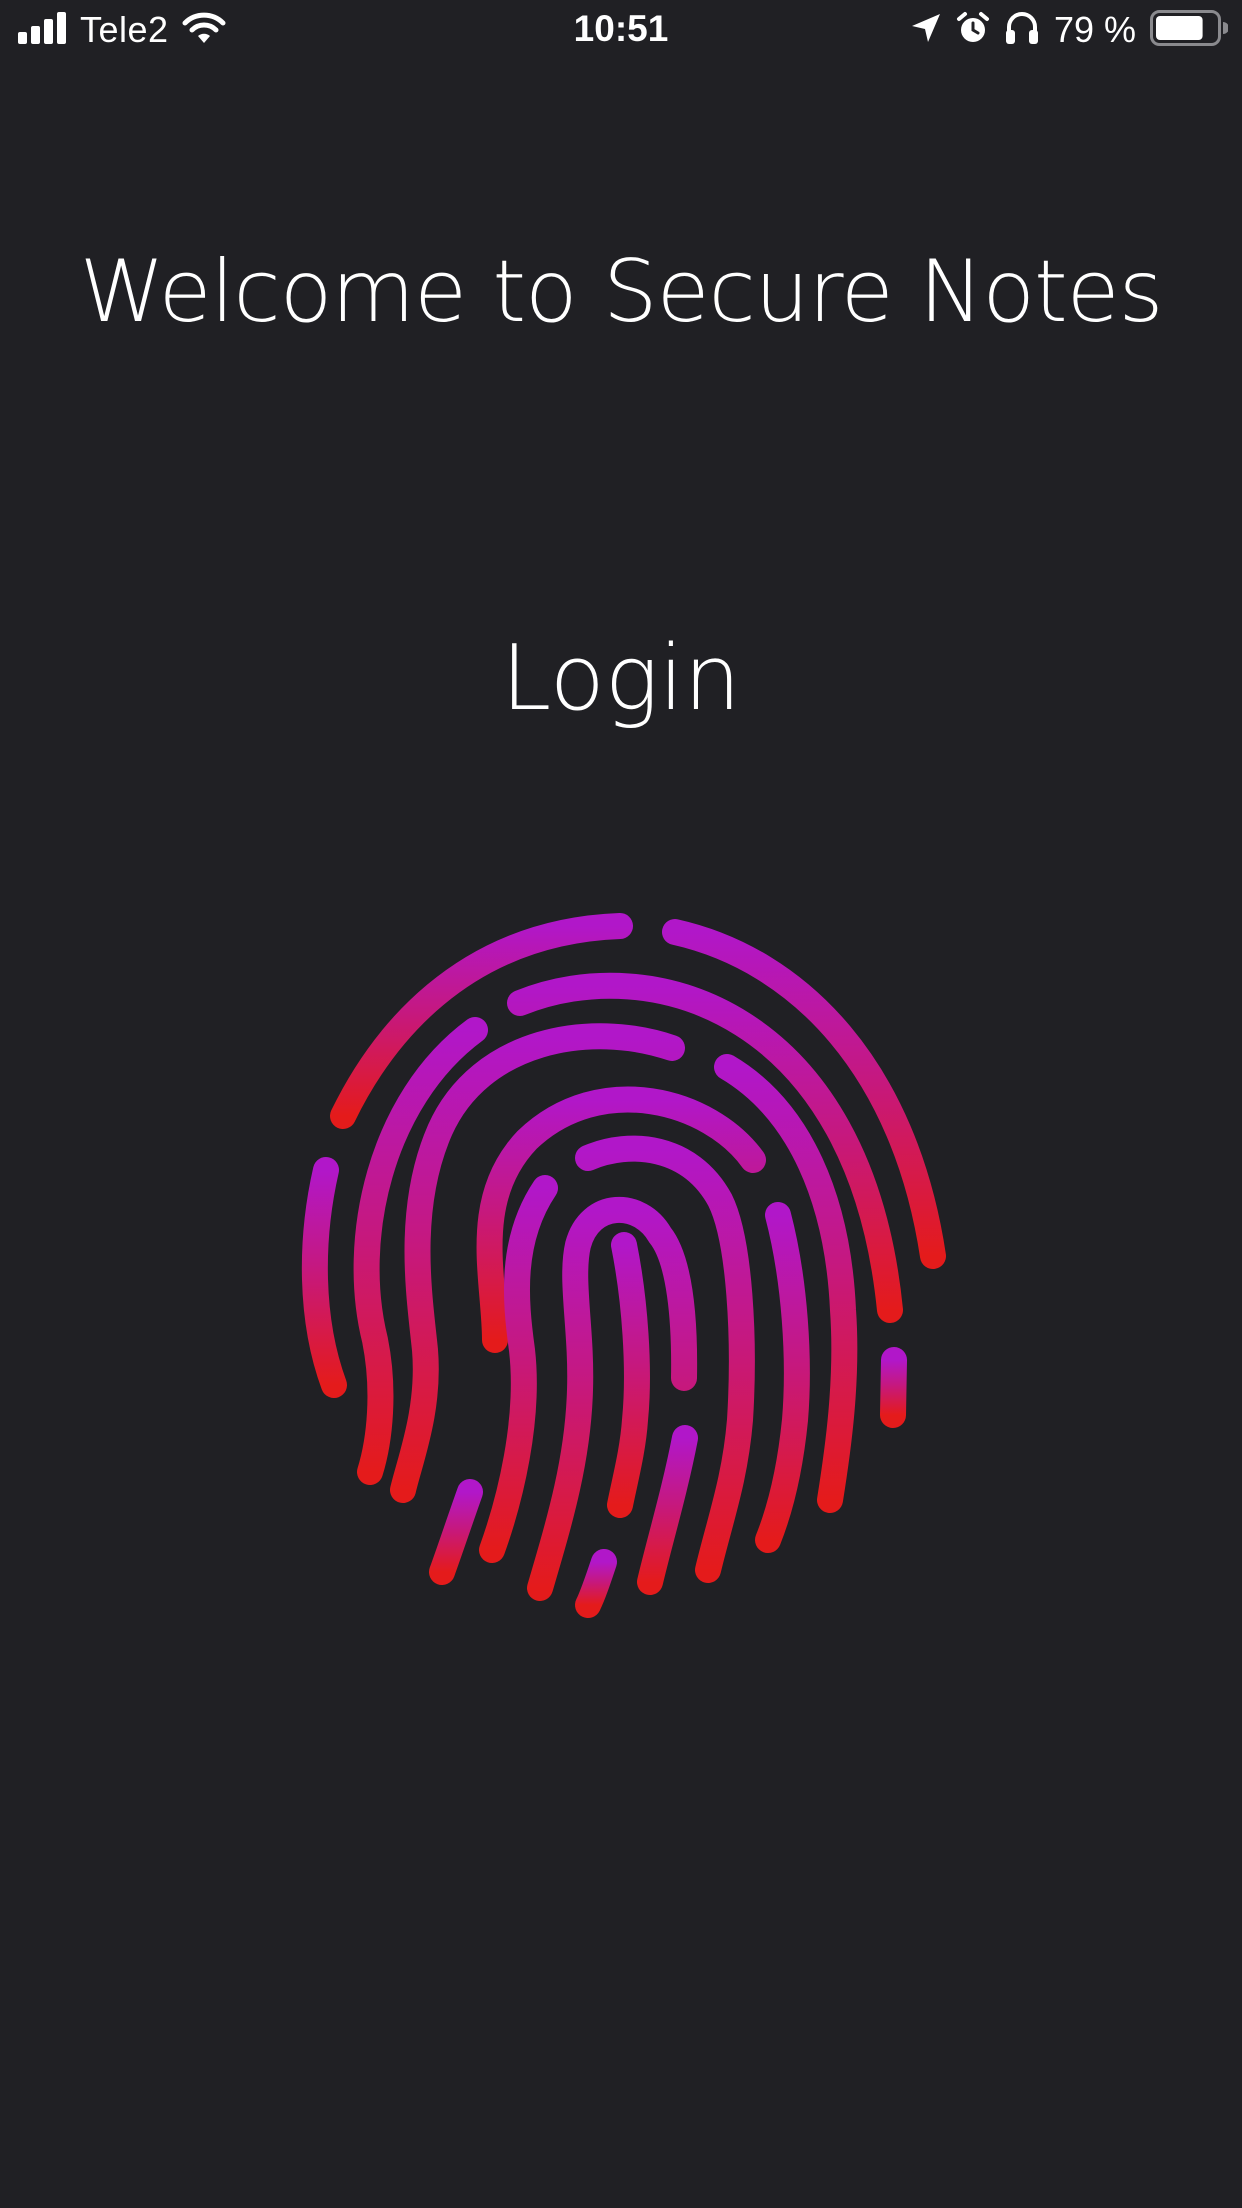 This screenshot has width=1242, height=2208. What do you see at coordinates (1094, 29) in the screenshot?
I see `battery-percent: 79 %` at bounding box center [1094, 29].